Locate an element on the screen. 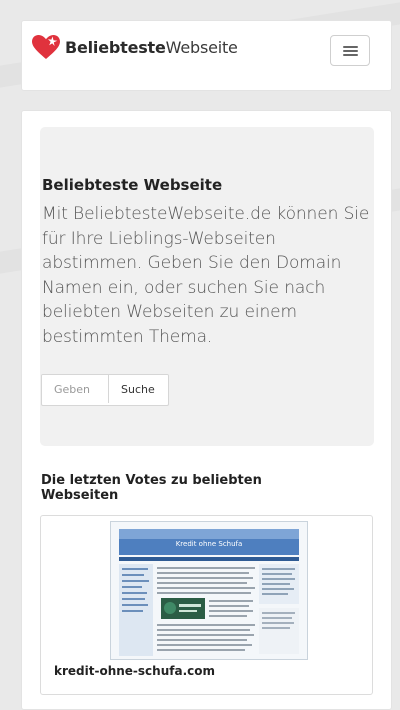 The image size is (400, 710). brand-link: BeliebtesteWebseite is located at coordinates (134, 47).